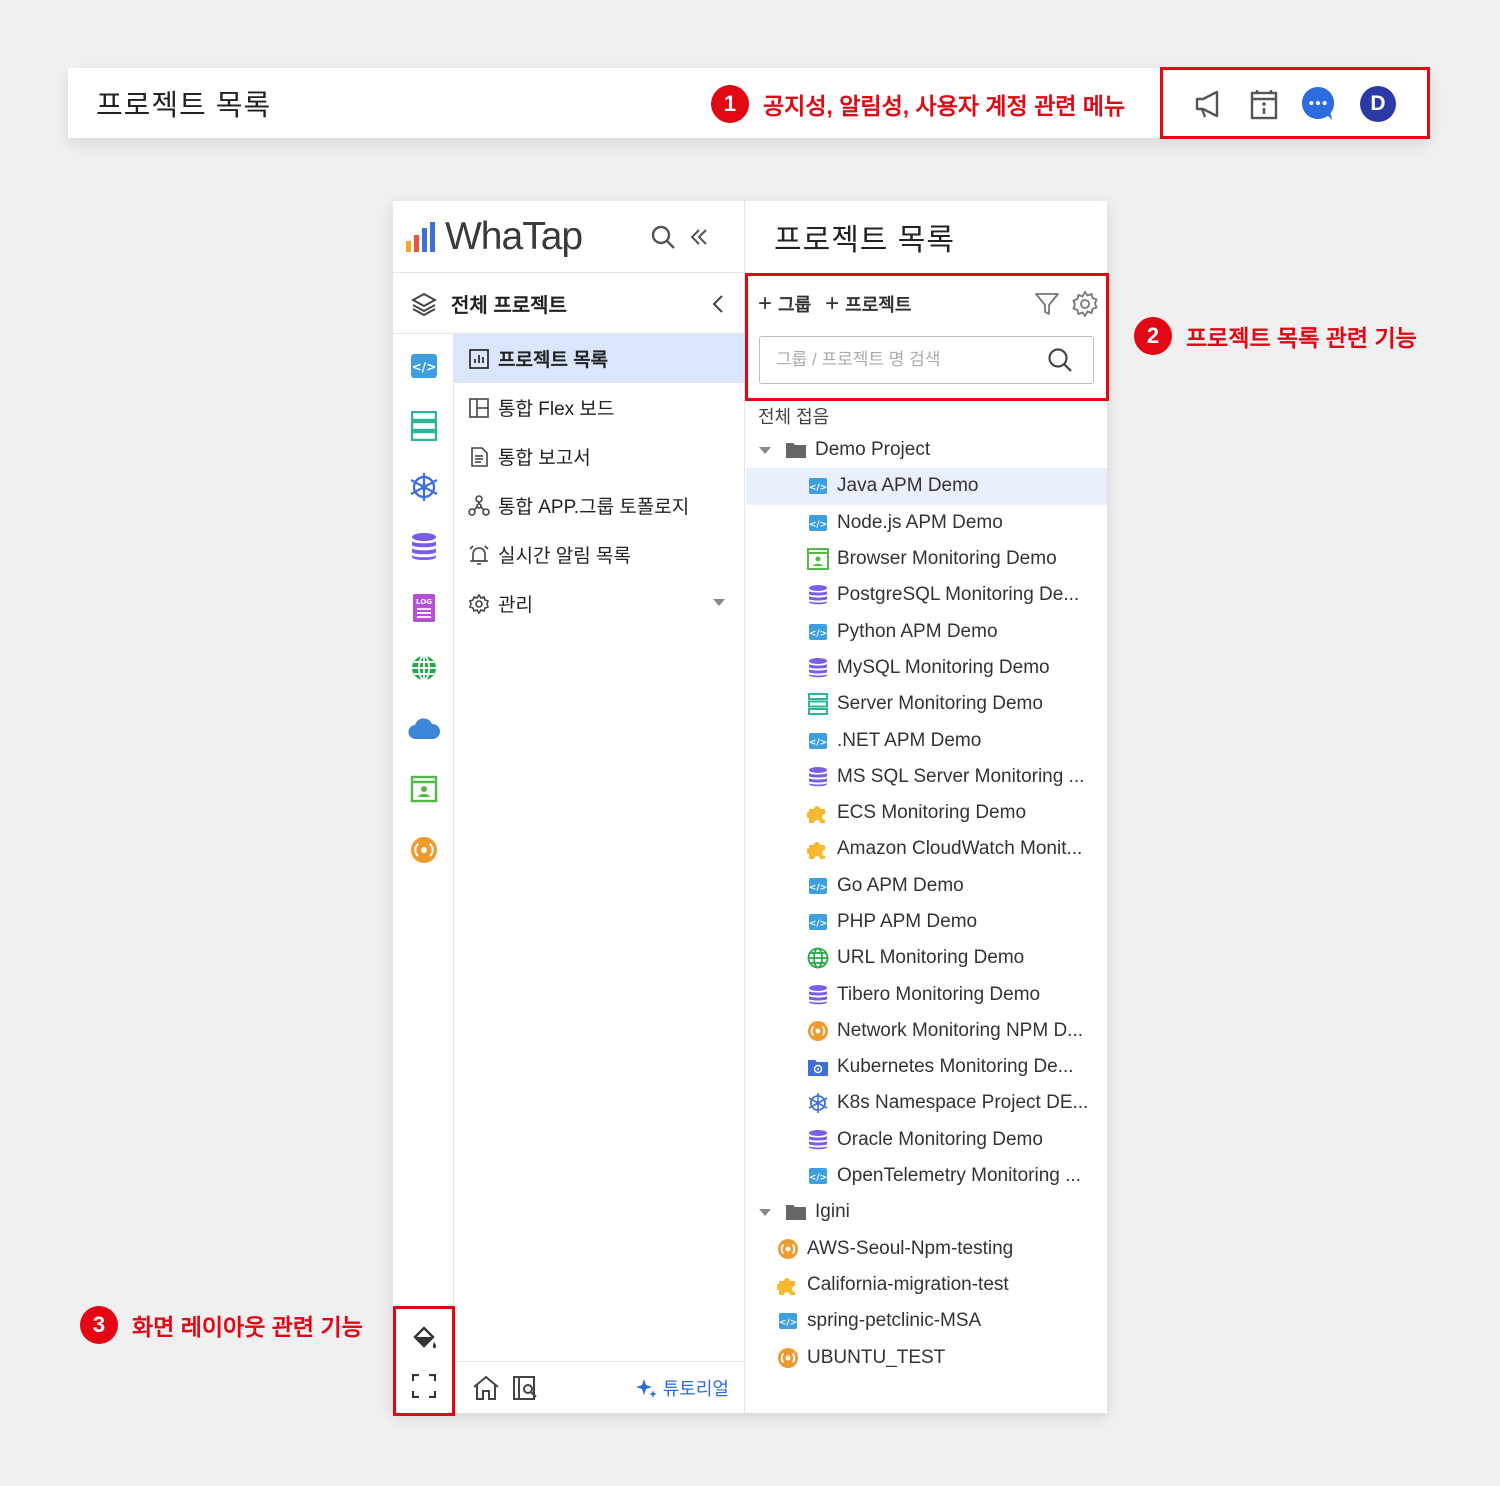 Image resolution: width=1500 pixels, height=1486 pixels. Describe the element at coordinates (1153, 336) in the screenshot. I see `callout-number: 2` at that location.